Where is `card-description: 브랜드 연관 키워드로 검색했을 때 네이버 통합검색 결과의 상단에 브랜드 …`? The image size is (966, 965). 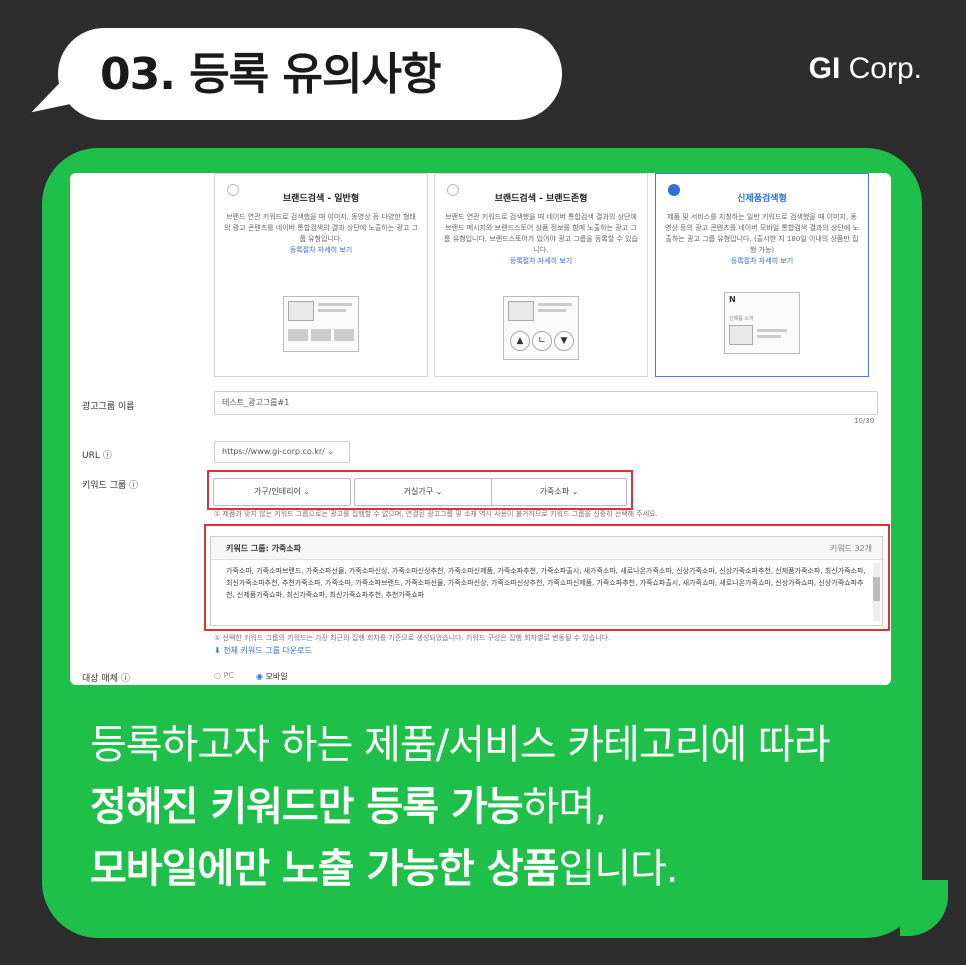
card-description: 브랜드 연관 키워드로 검색했을 때 네이버 통합검색 결과의 상단에 브랜드 … is located at coordinates (541, 239).